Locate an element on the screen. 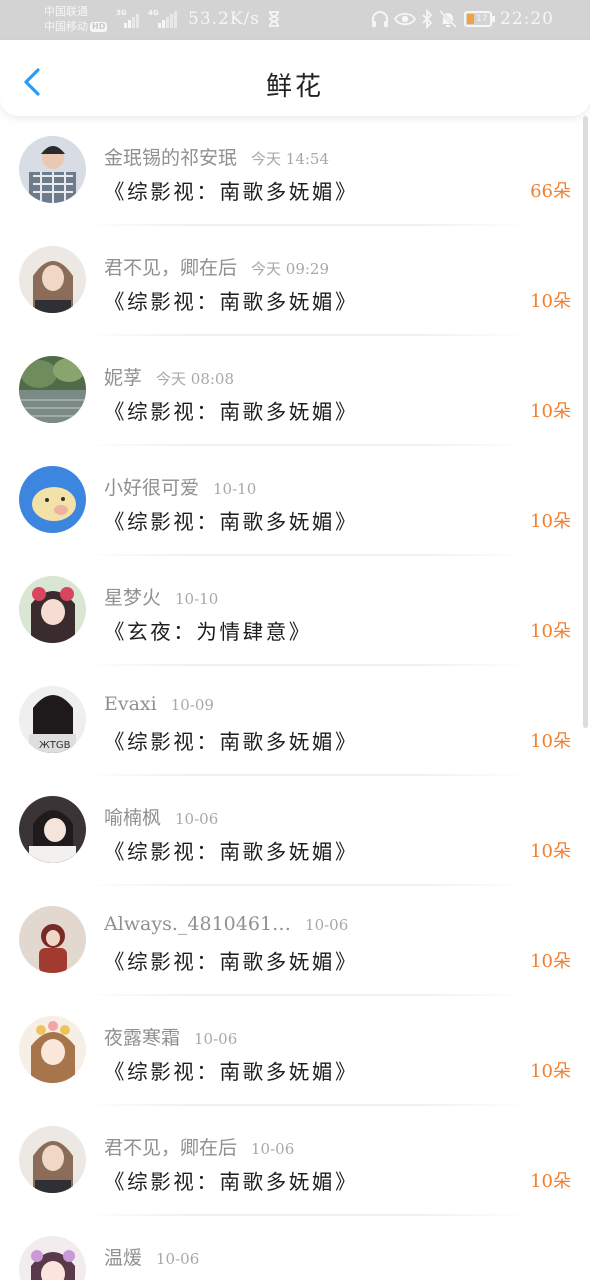 The image size is (590, 1280). list-item: 金珉锡的祁安珉 今天 14:54 《综影视：南歌多妩媚》 66朵 is located at coordinates (295, 171).